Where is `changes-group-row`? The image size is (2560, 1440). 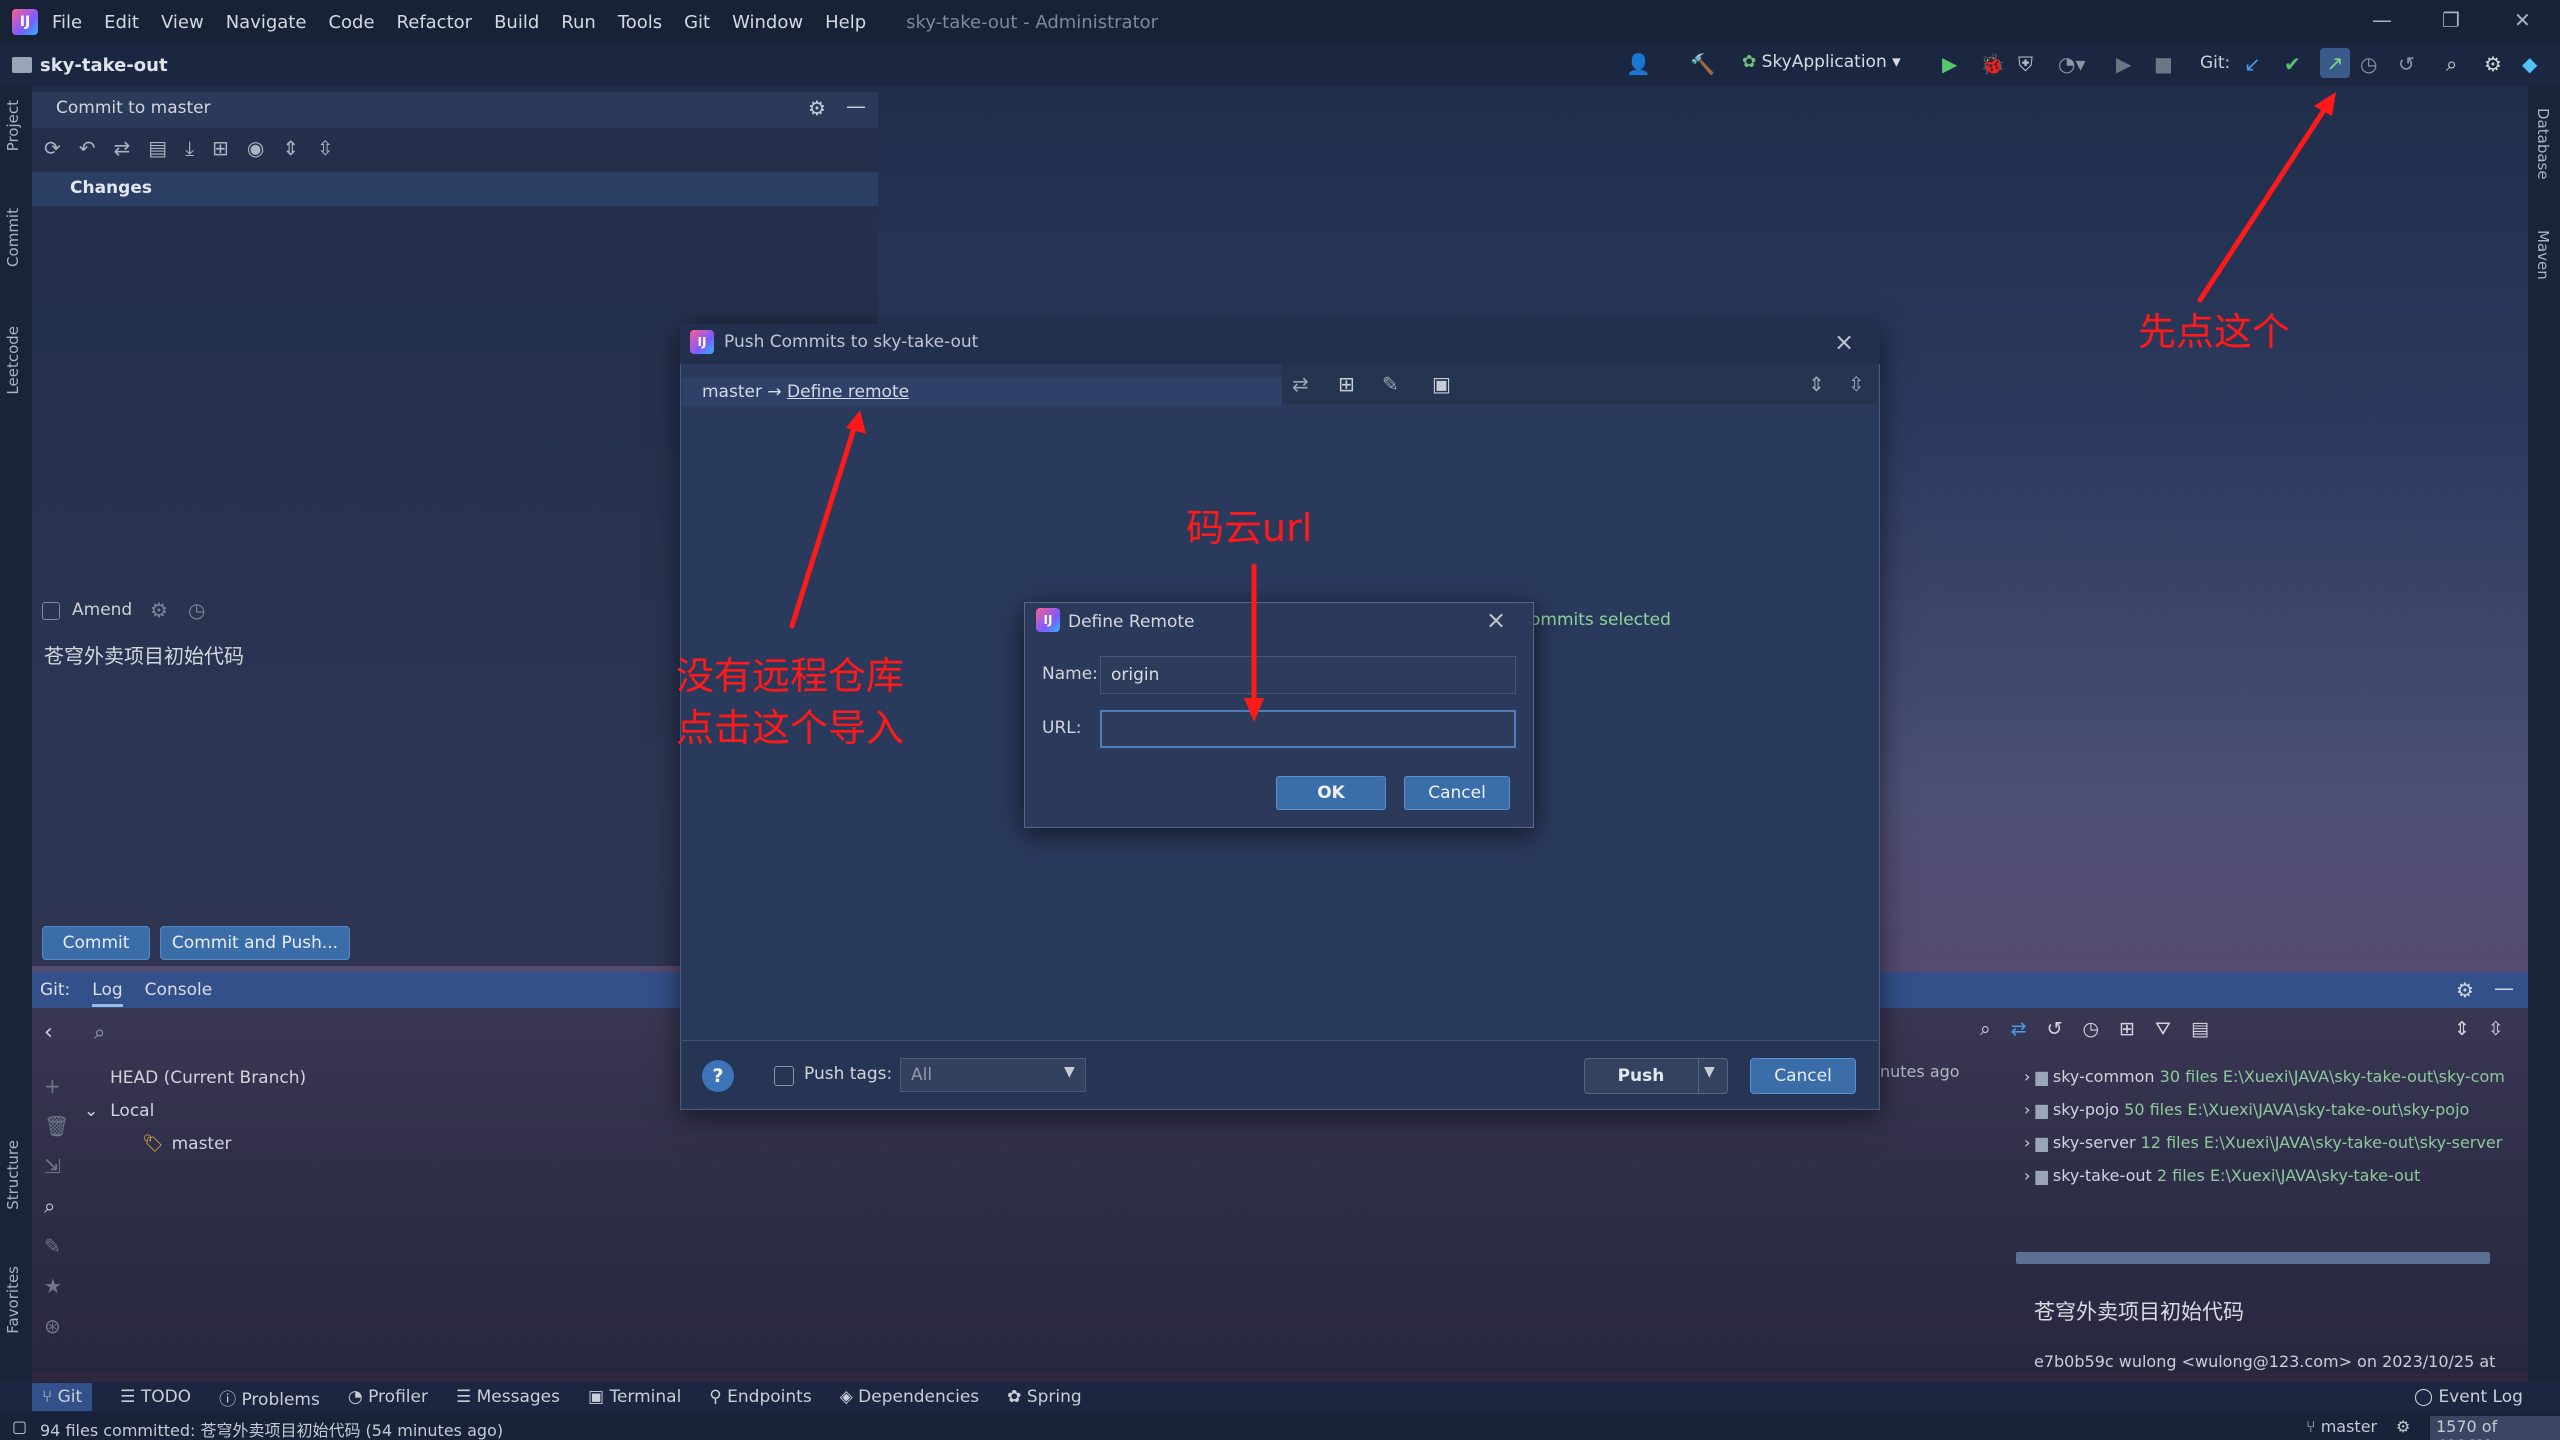 changes-group-row is located at coordinates (455, 189).